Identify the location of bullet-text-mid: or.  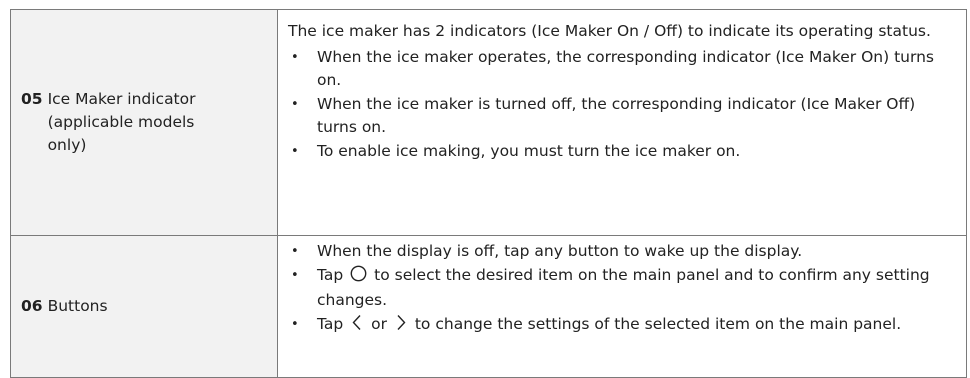
(379, 324).